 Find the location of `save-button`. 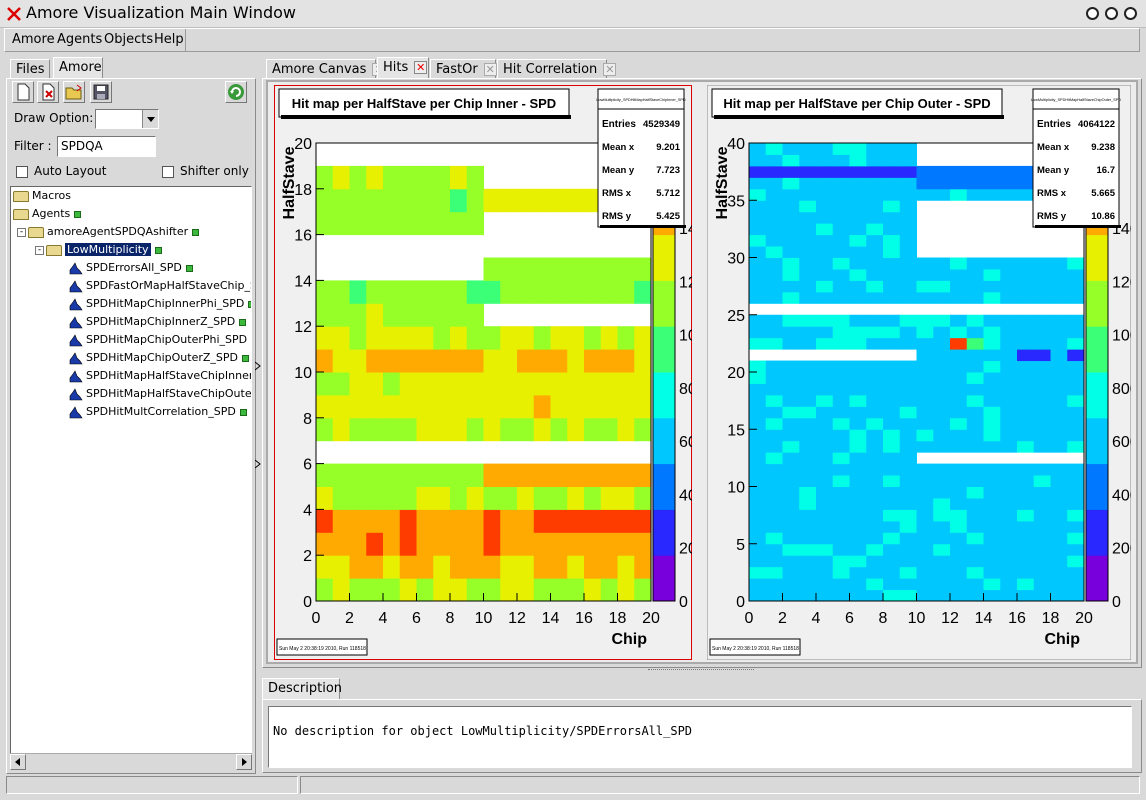

save-button is located at coordinates (101, 92).